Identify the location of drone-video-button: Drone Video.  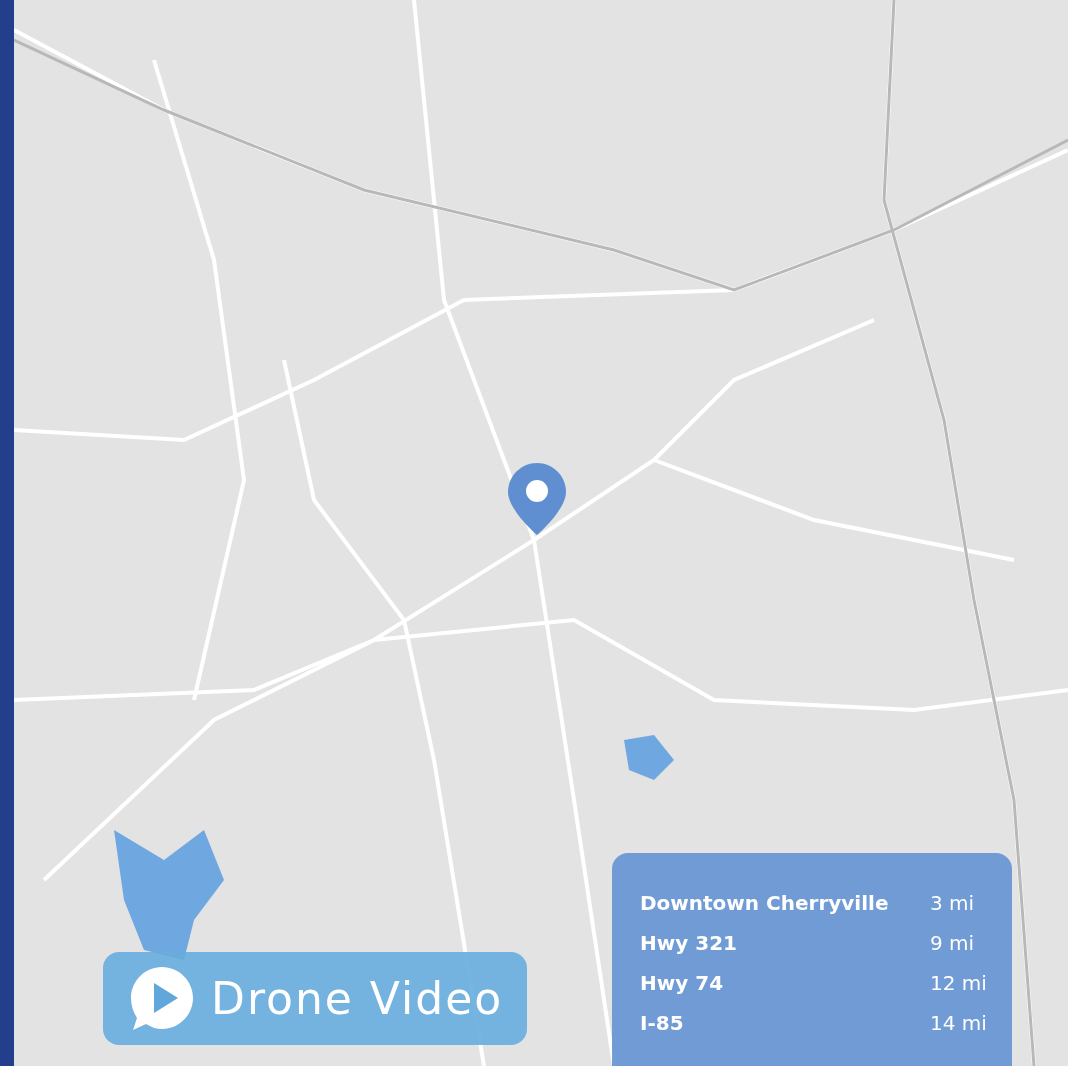
(315, 998).